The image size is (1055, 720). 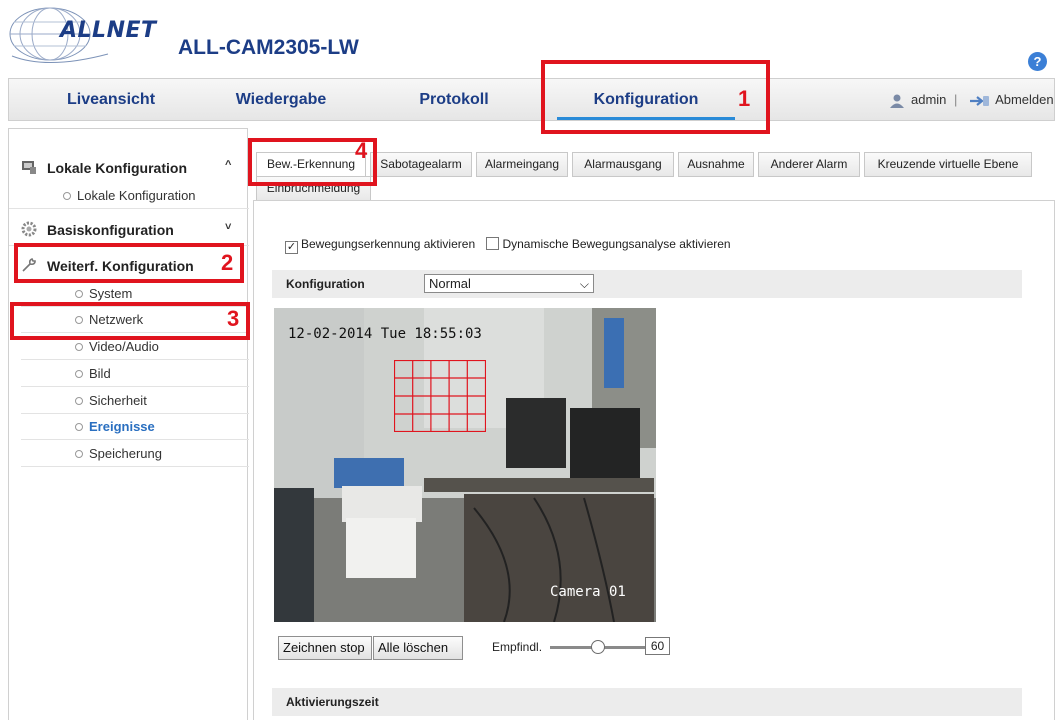 I want to click on config-row: Konfiguration Normal ⌵, so click(x=647, y=284).